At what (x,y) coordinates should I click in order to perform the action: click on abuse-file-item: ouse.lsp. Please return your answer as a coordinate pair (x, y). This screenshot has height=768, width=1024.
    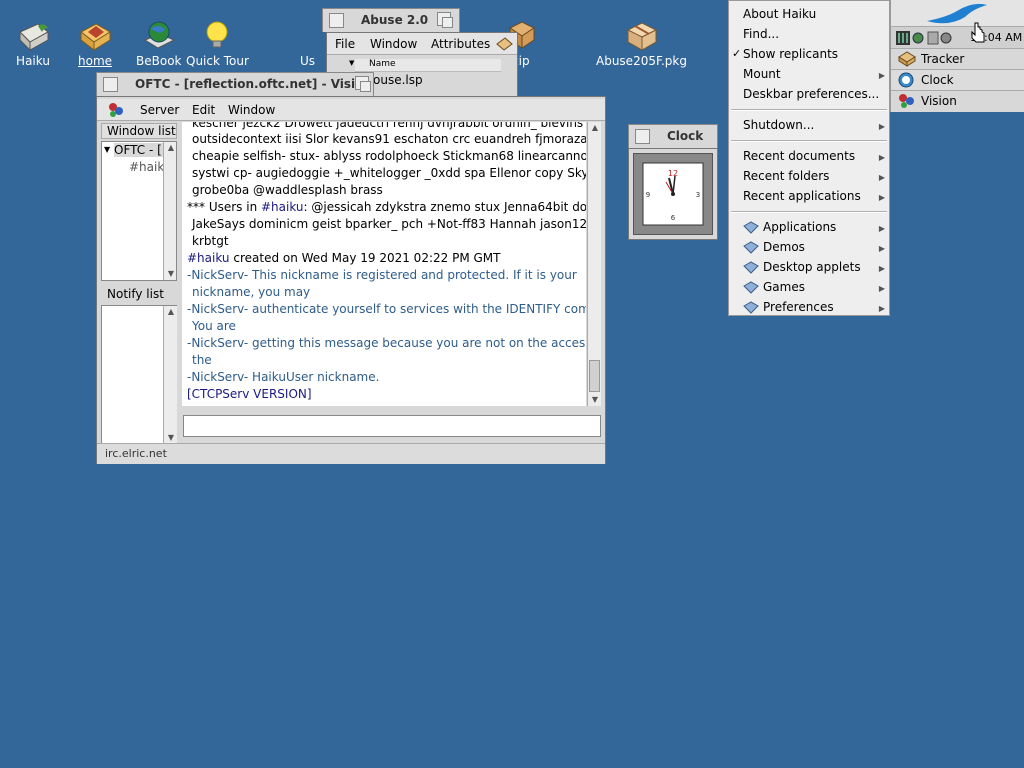
    Looking at the image, I should click on (398, 80).